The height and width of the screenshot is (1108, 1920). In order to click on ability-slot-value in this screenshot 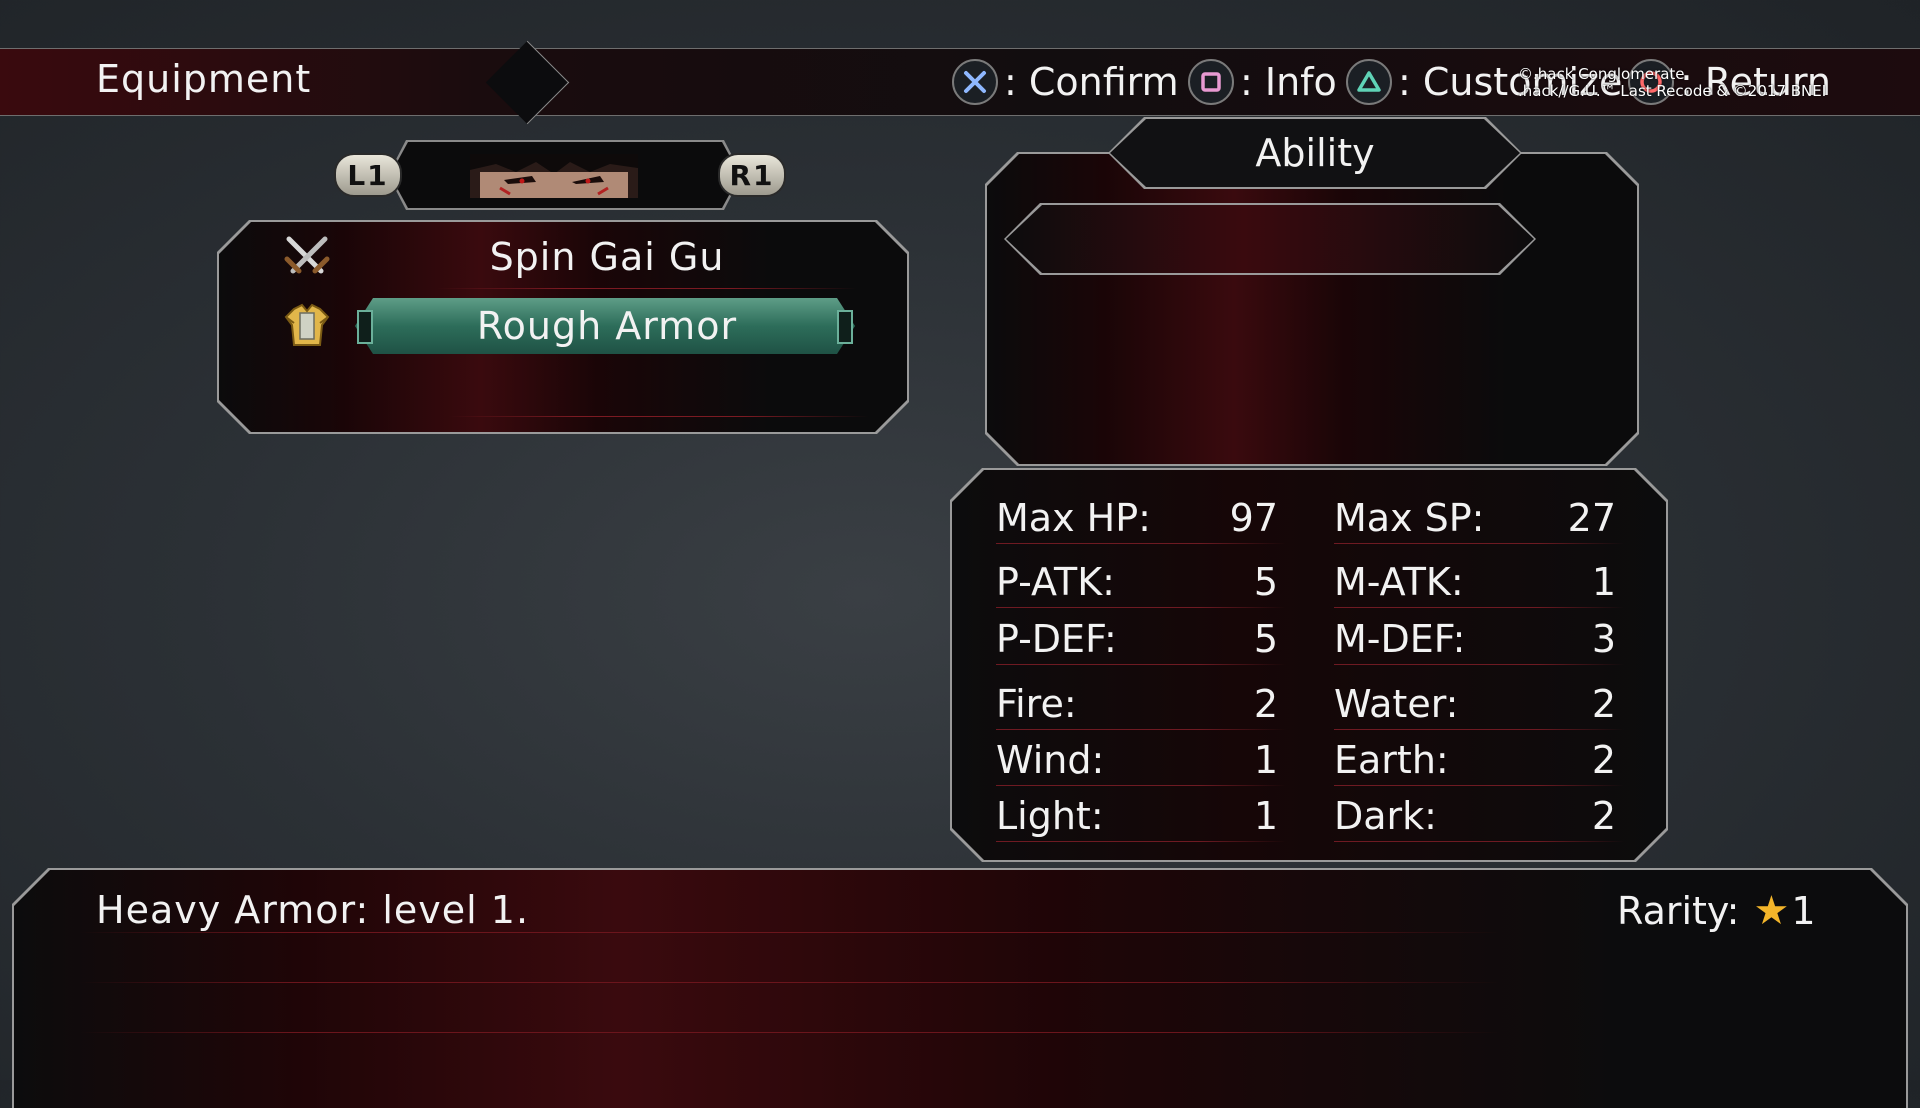, I will do `click(1270, 239)`.